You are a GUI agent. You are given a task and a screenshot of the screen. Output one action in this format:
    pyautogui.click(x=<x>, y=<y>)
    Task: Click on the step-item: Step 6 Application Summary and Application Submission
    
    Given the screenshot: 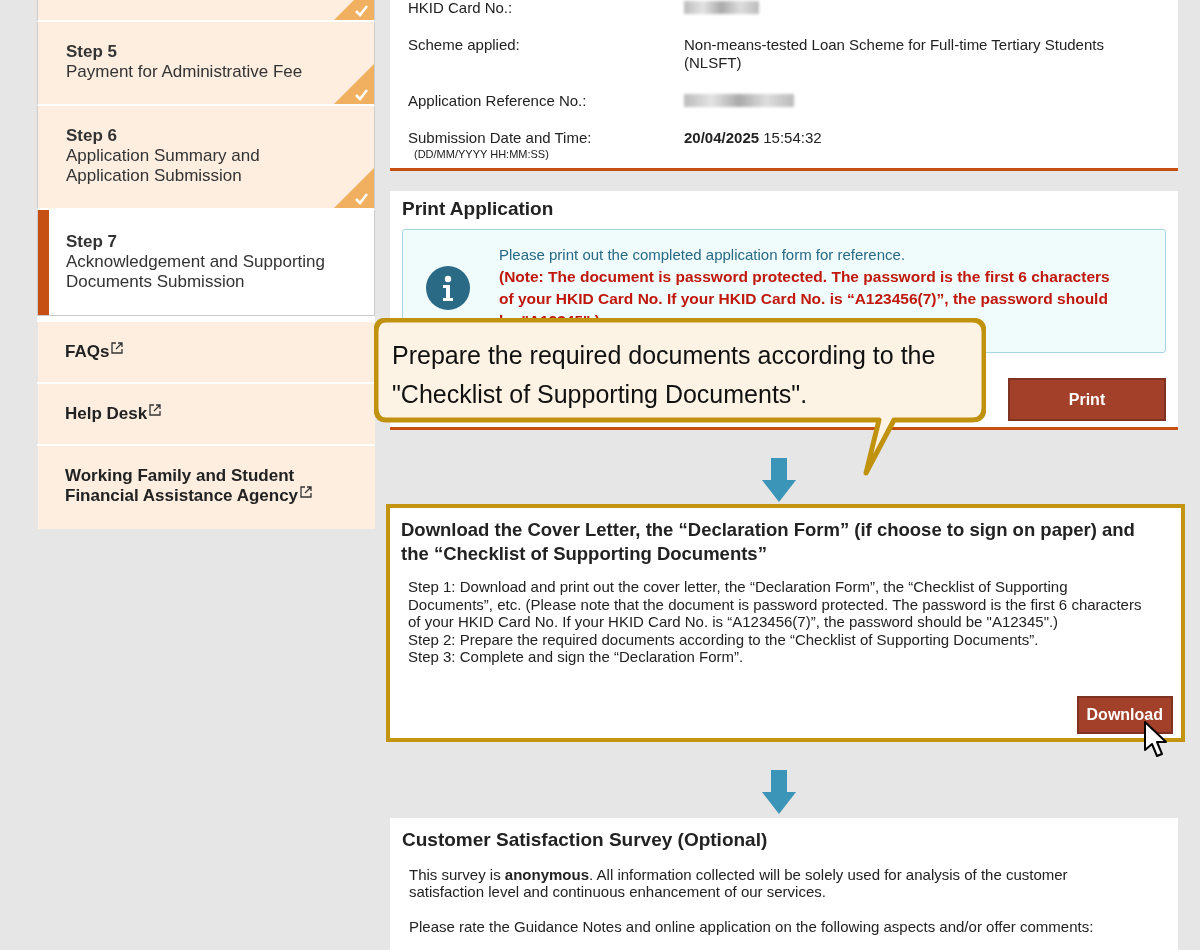 What is the action you would take?
    pyautogui.click(x=206, y=158)
    